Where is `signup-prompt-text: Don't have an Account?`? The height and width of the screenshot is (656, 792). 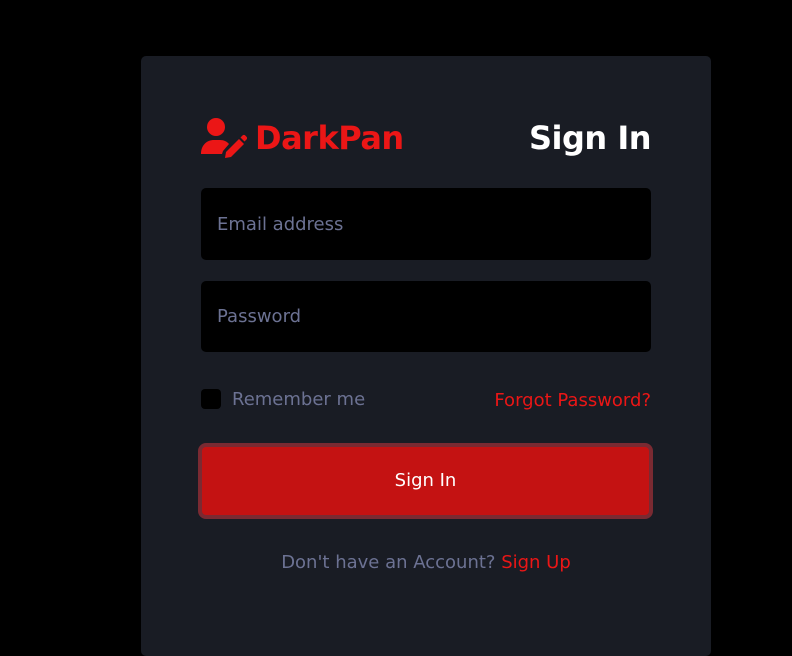
signup-prompt-text: Don't have an Account? is located at coordinates (391, 562).